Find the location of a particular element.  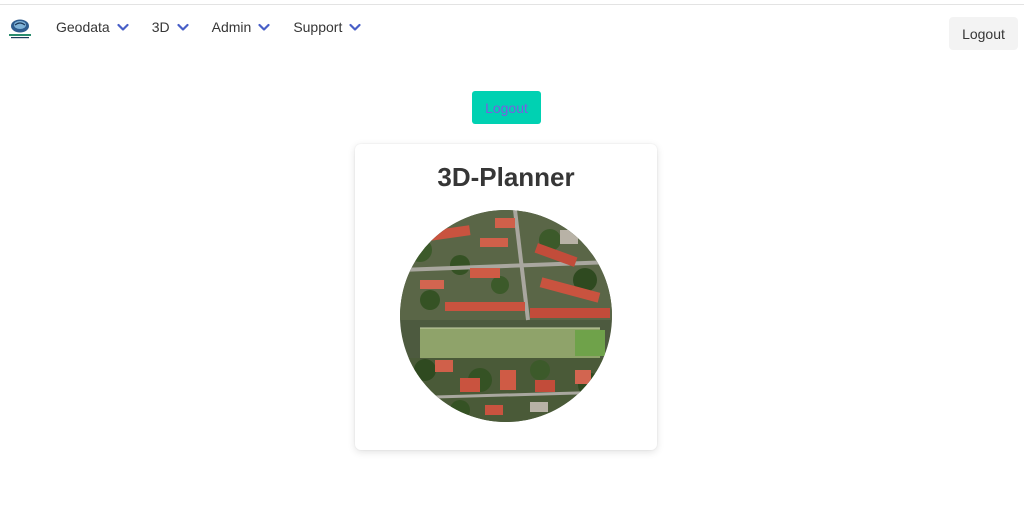

nav-menu: Geodata 3D Admin Support is located at coordinates (220, 27).